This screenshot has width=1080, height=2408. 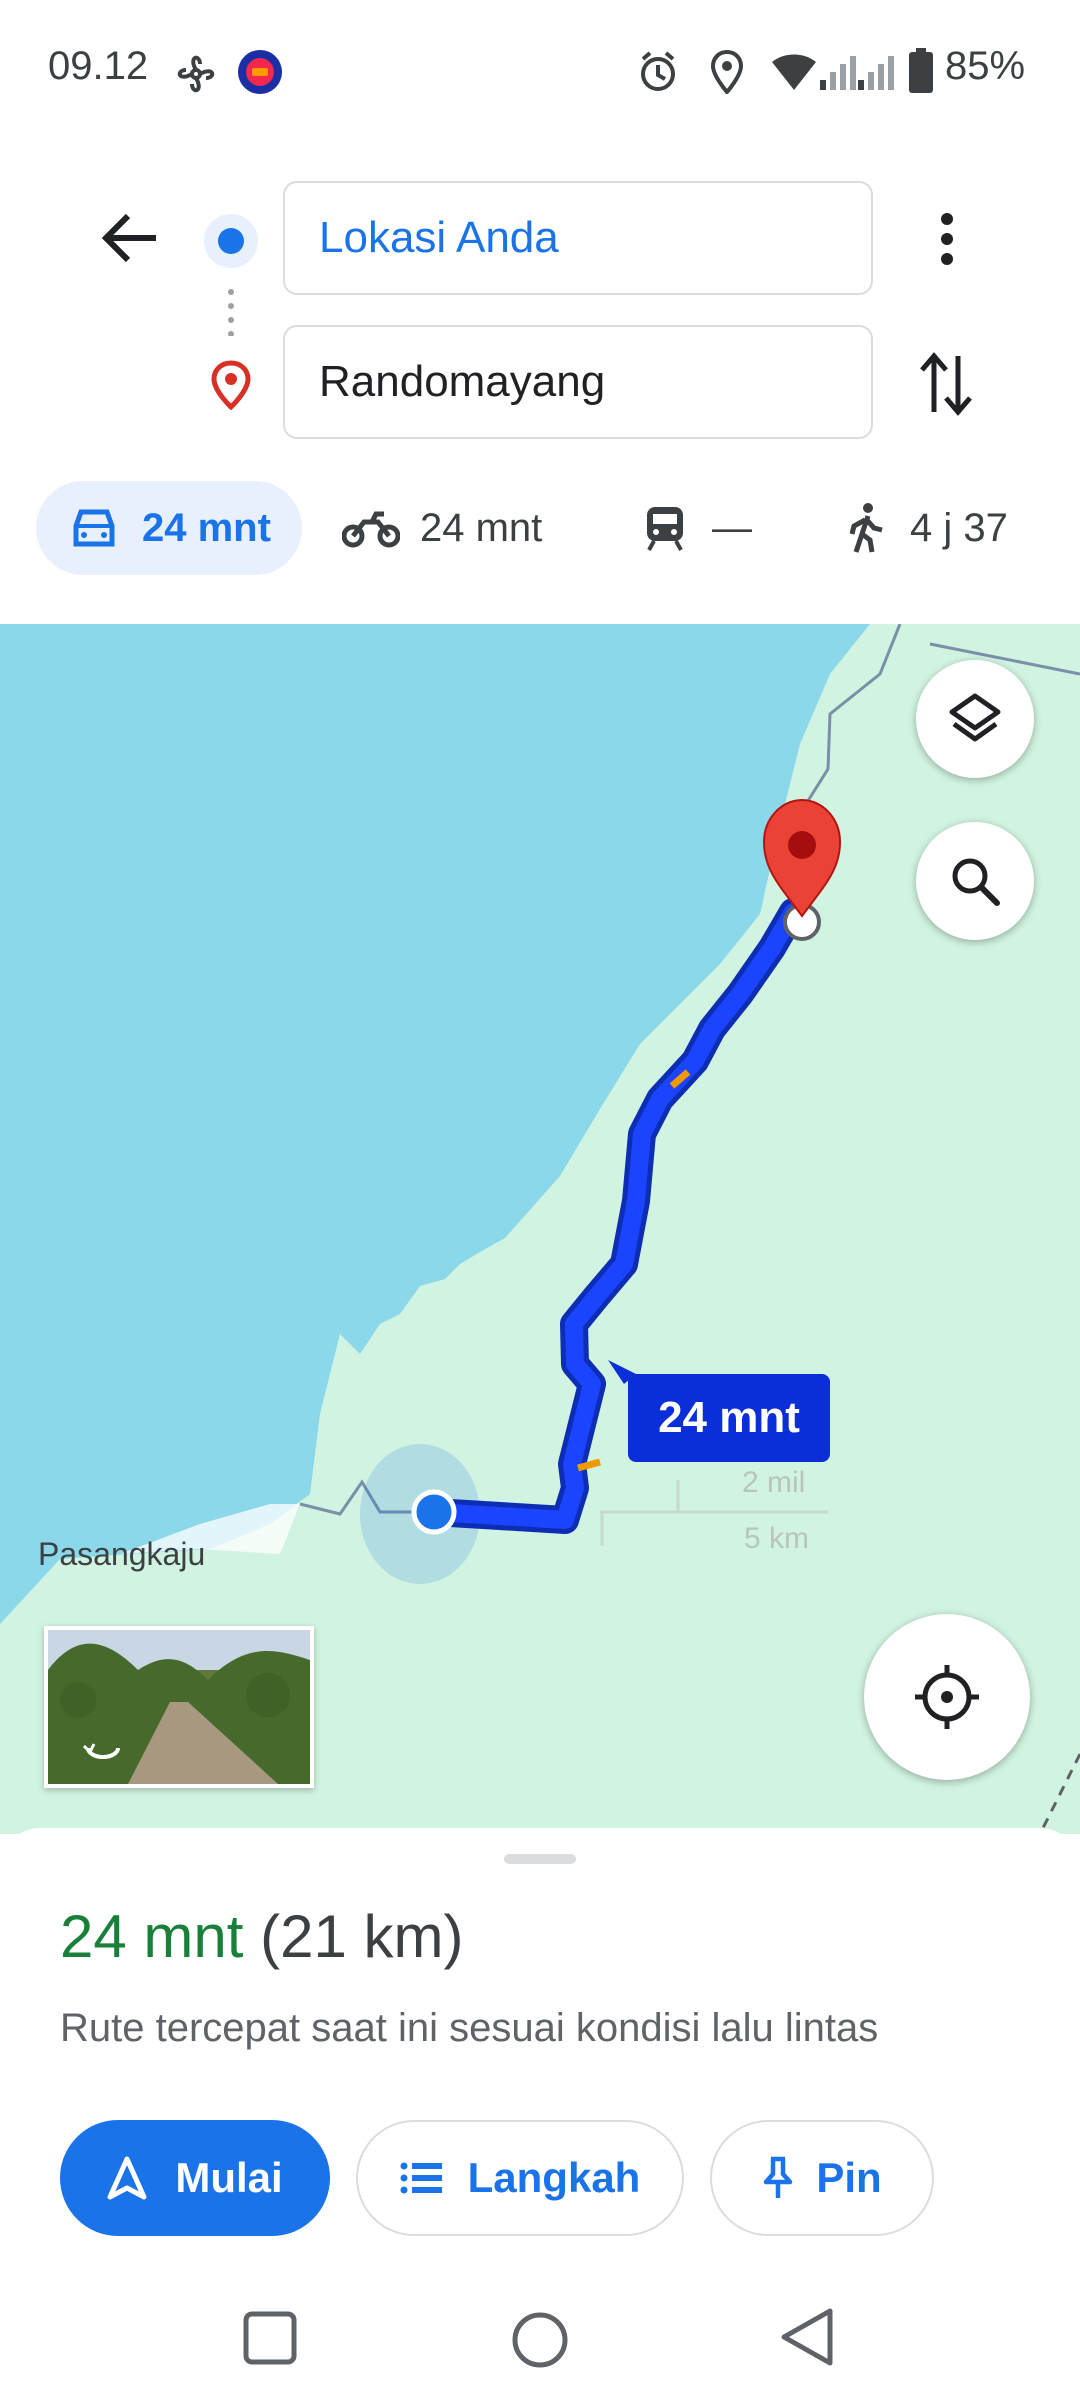 I want to click on mode-tab-transit: —, so click(x=698, y=528).